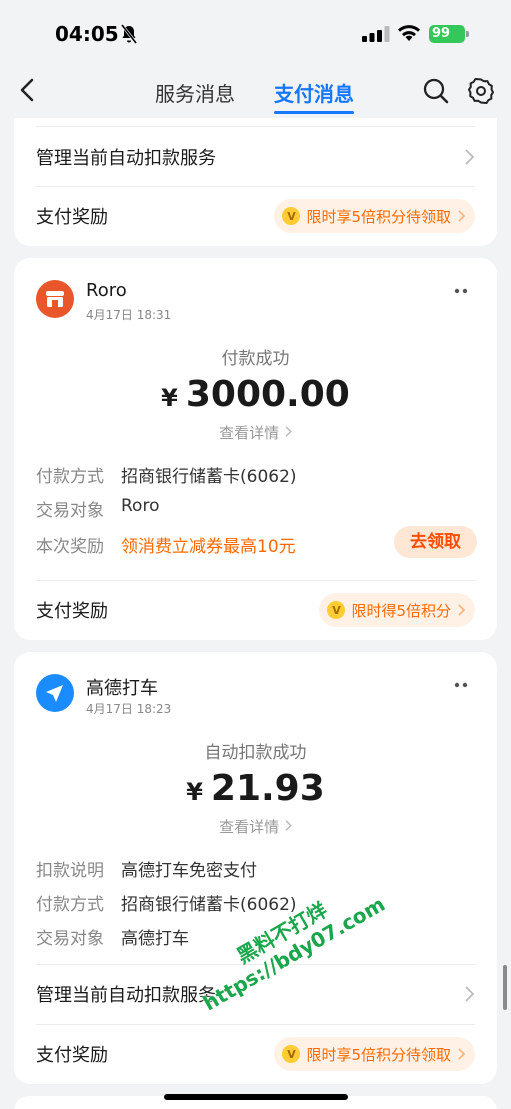  Describe the element at coordinates (256, 1097) in the screenshot. I see `home-indicator` at that location.